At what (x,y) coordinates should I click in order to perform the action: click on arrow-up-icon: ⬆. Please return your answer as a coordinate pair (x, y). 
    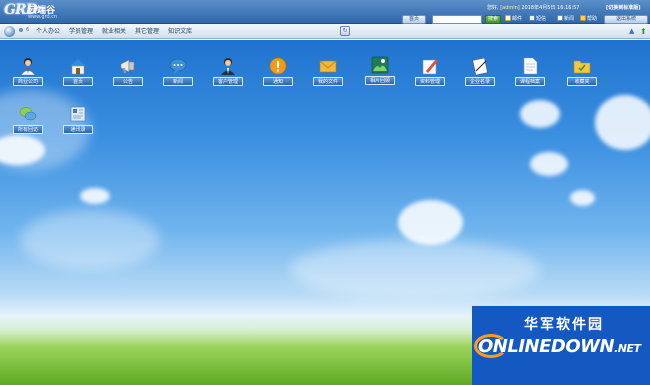
    Looking at the image, I should click on (643, 31).